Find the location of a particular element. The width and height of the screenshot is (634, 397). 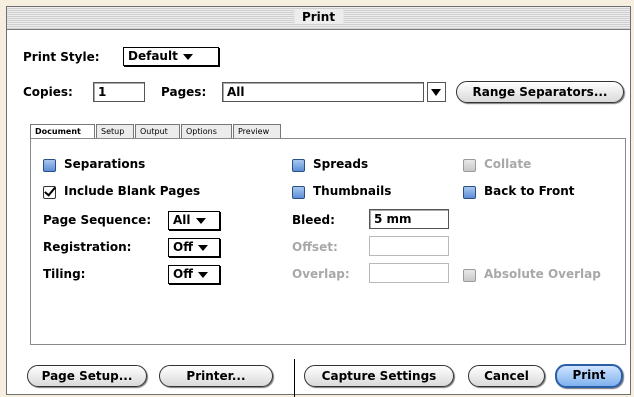

capture-settings-button: Capture Settings is located at coordinates (379, 376).